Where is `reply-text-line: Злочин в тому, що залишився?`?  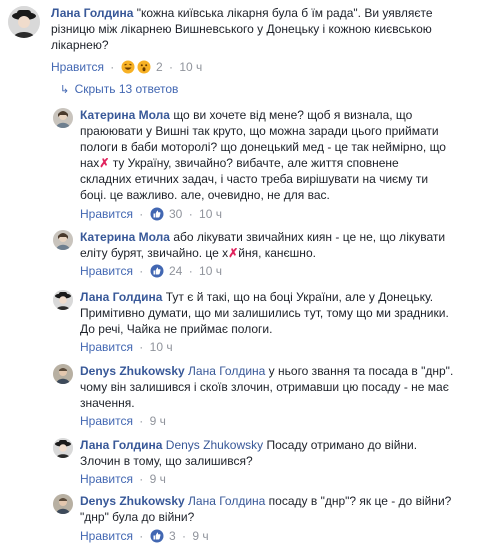 reply-text-line: Злочин в тому, що залишився? is located at coordinates (166, 461).